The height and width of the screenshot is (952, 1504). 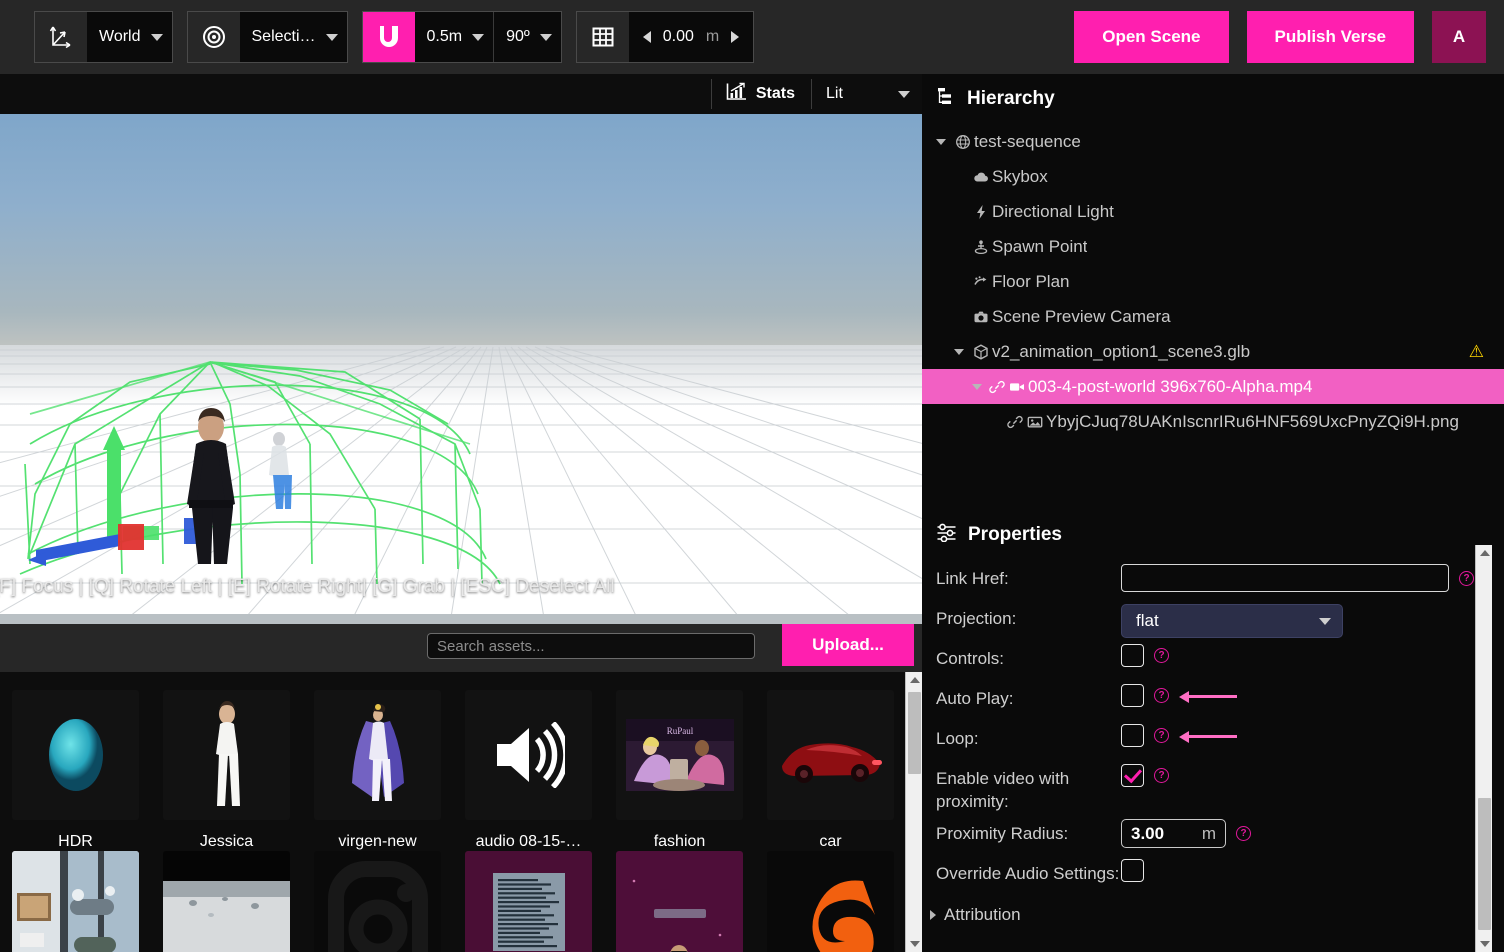 I want to click on property-row: Enable video with proximity:?, so click(x=1217, y=785).